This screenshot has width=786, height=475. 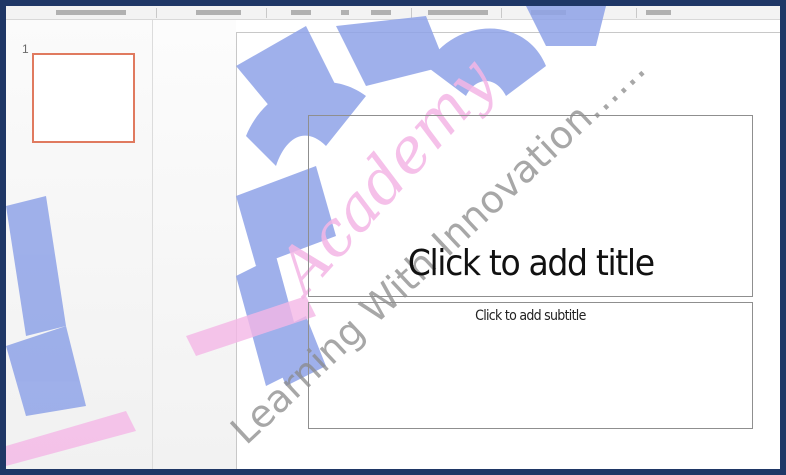 I want to click on ribbon, so click(x=393, y=13).